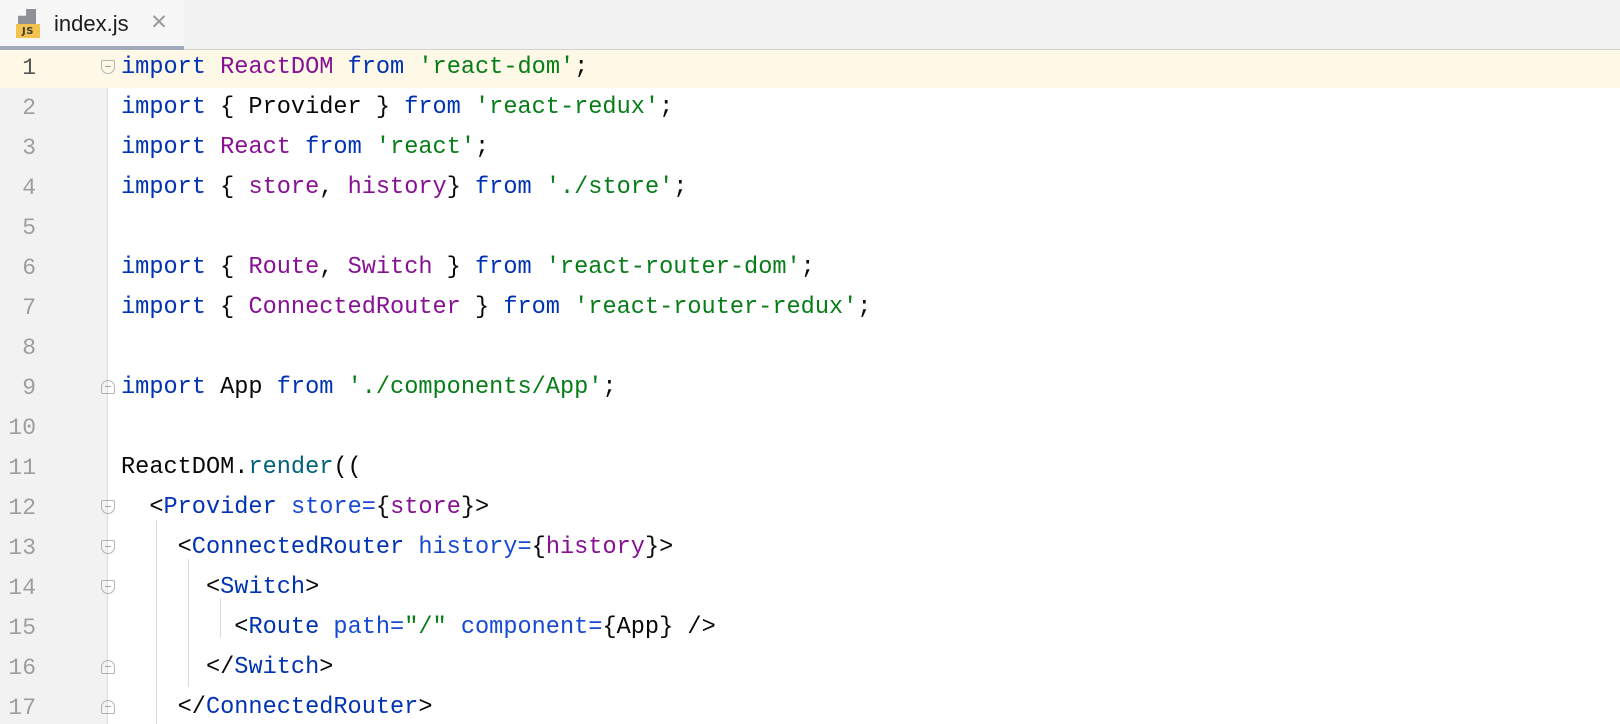 The image size is (1620, 724). I want to click on code-line: 2 import { Provider } from 'react-redux';, so click(810, 108).